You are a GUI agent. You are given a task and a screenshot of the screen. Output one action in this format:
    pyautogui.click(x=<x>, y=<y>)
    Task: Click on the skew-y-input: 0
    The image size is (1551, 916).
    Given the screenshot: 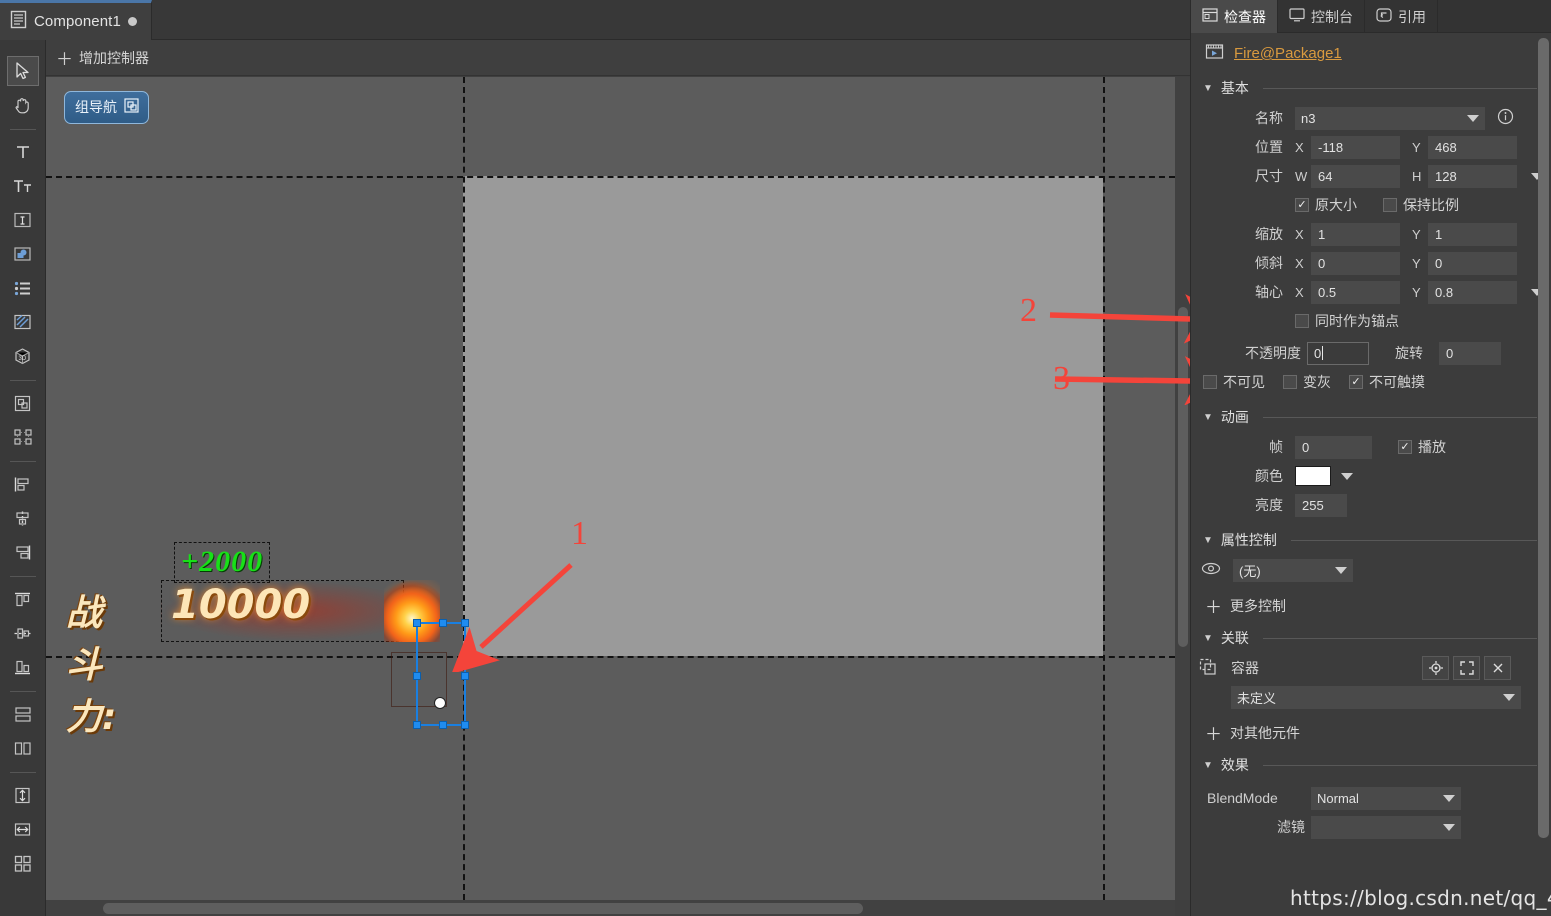 What is the action you would take?
    pyautogui.click(x=1472, y=263)
    